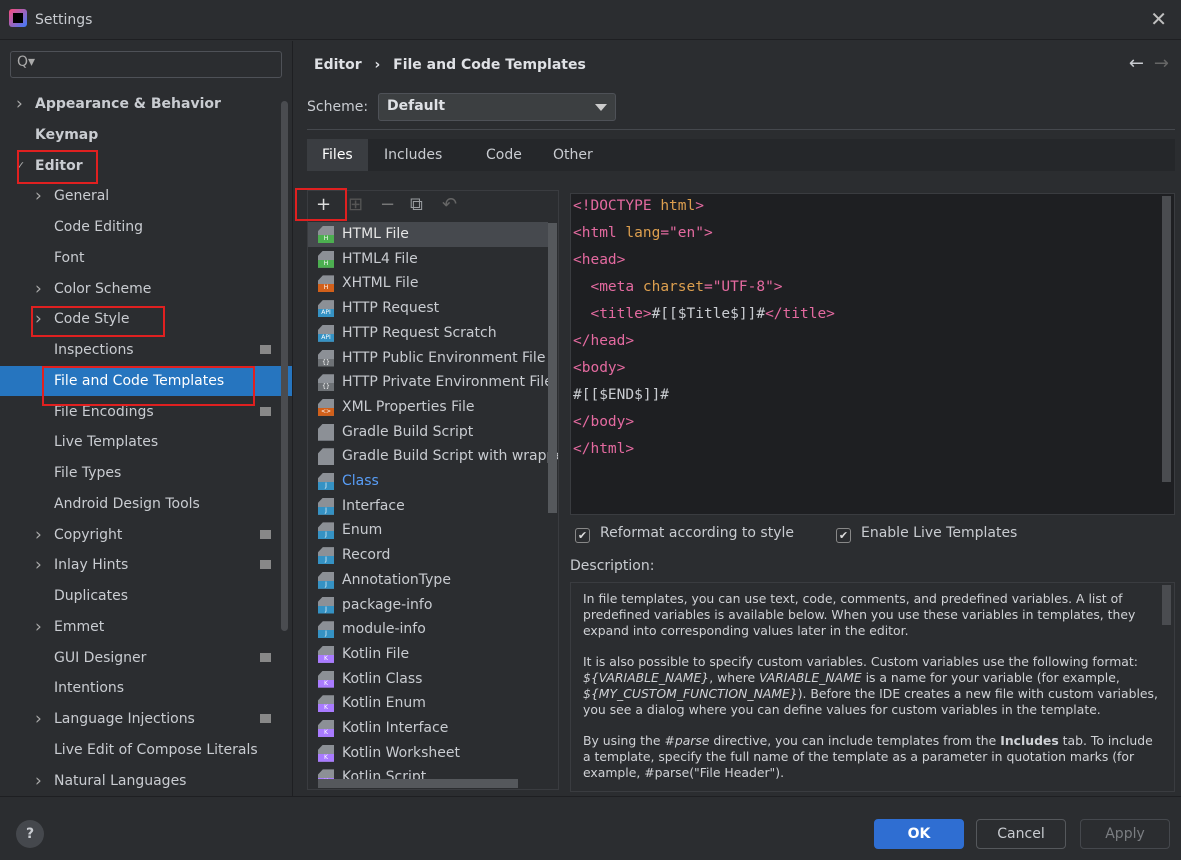 Image resolution: width=1181 pixels, height=860 pixels. What do you see at coordinates (428, 506) in the screenshot?
I see `template-list-item: J Interface` at bounding box center [428, 506].